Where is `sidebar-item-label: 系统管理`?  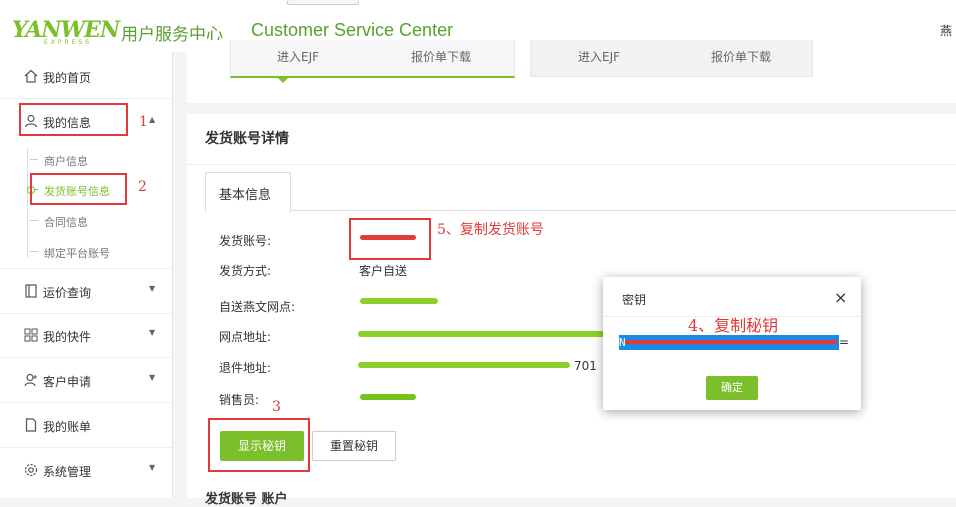 sidebar-item-label: 系统管理 is located at coordinates (67, 472).